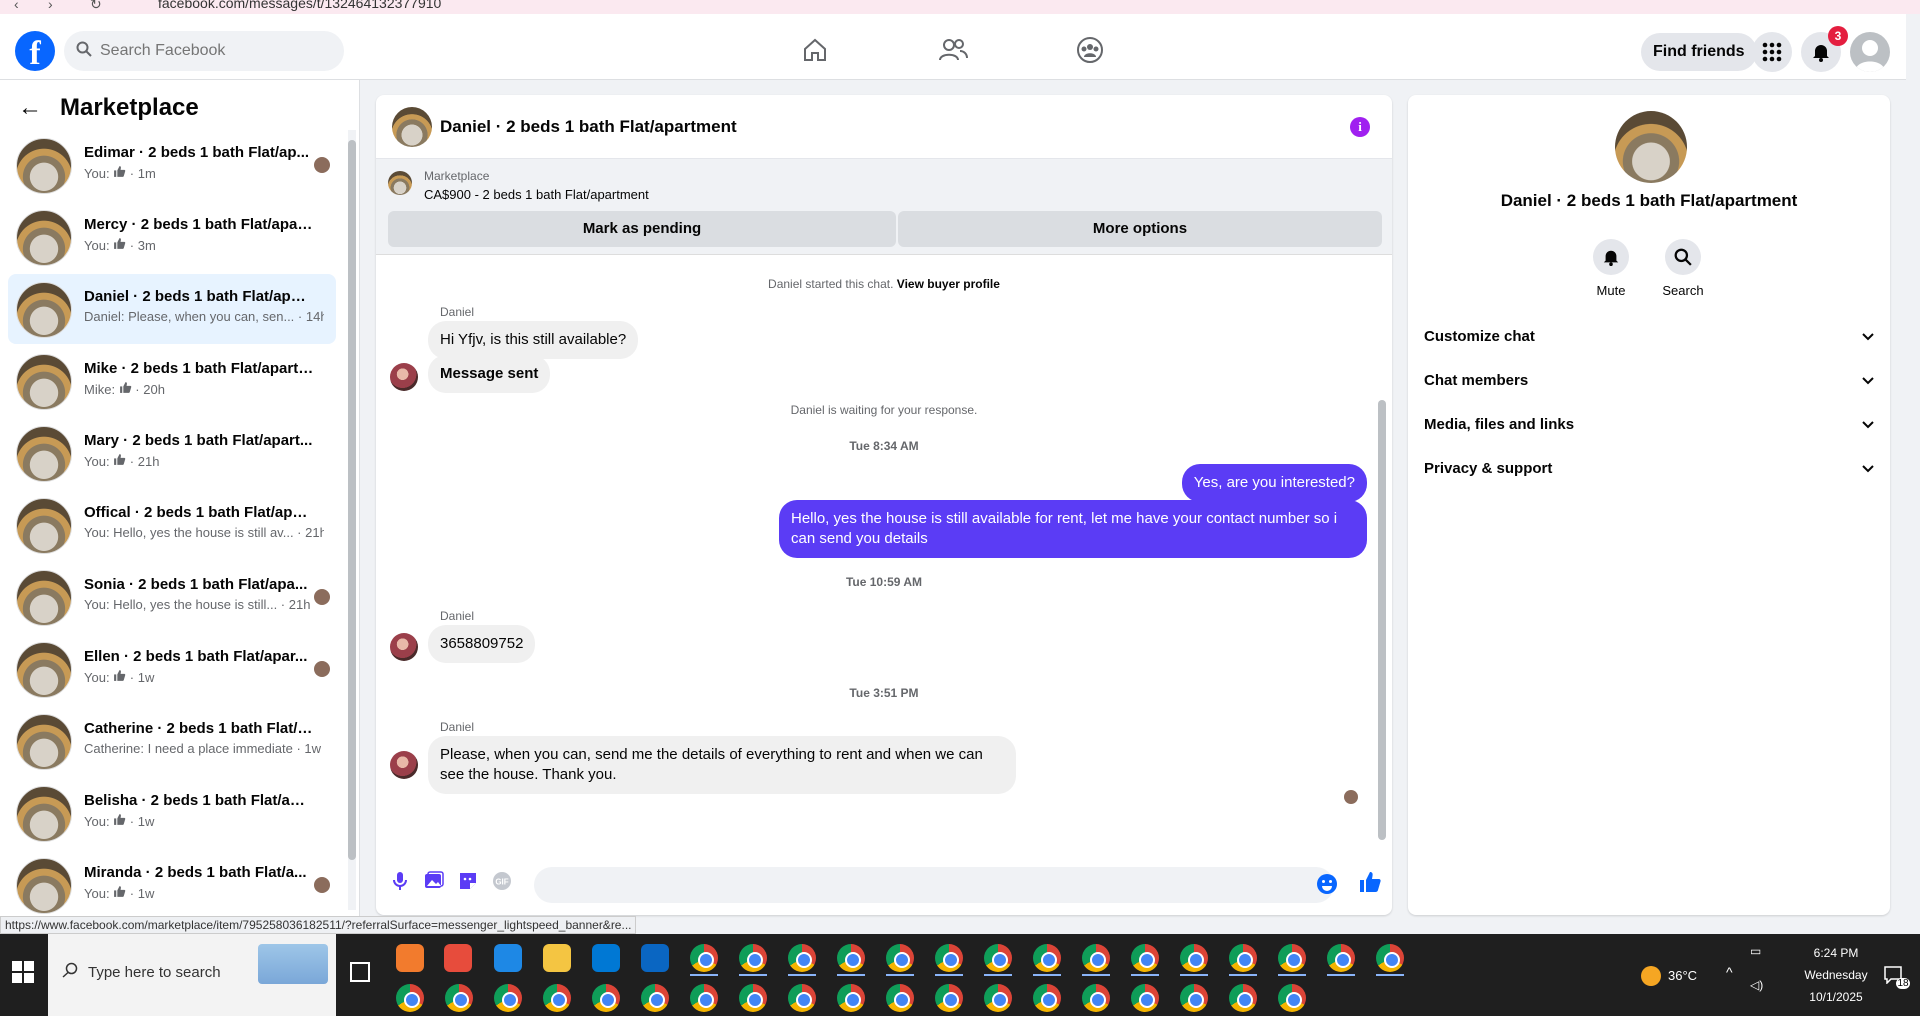 Image resolution: width=1920 pixels, height=1016 pixels. I want to click on back-arrow-icon: ←, so click(30, 108).